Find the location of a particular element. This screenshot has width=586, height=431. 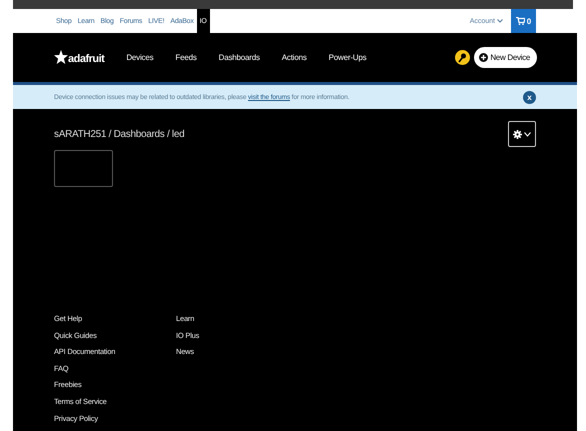

settings-button is located at coordinates (522, 134).